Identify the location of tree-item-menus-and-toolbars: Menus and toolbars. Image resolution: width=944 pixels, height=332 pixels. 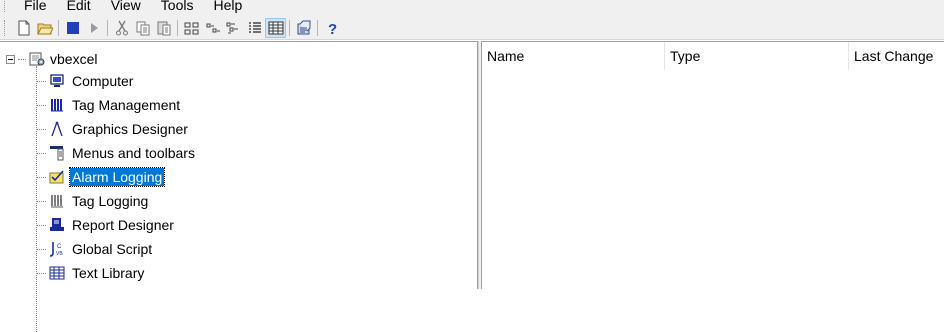
(116, 153).